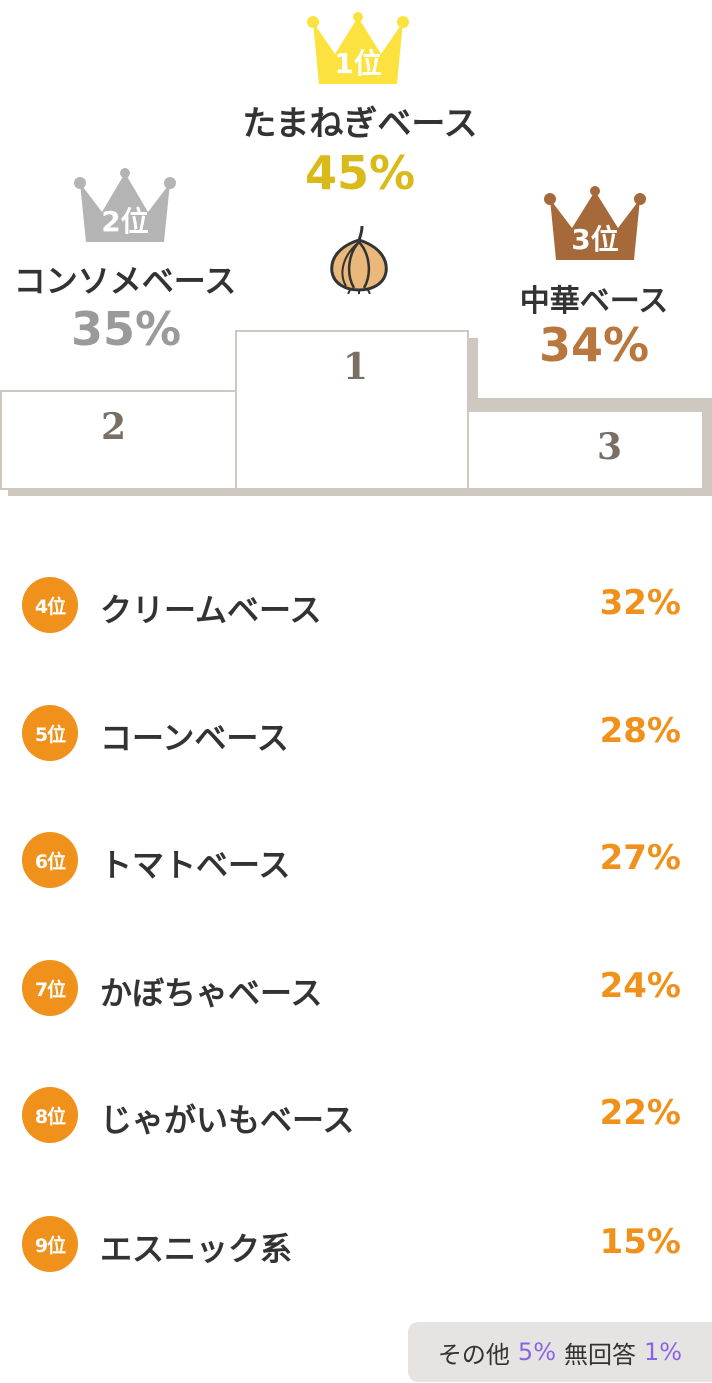 The height and width of the screenshot is (1383, 712). I want to click on item-percent: 15%, so click(640, 1242).